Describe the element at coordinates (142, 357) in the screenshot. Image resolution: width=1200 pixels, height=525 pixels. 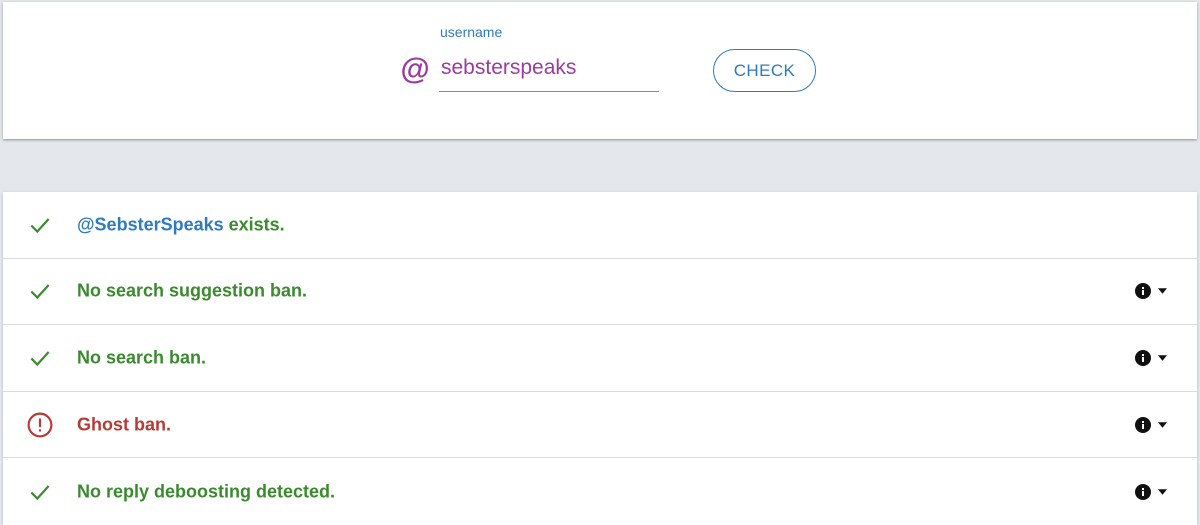
I see `result-text: No search ban.` at that location.